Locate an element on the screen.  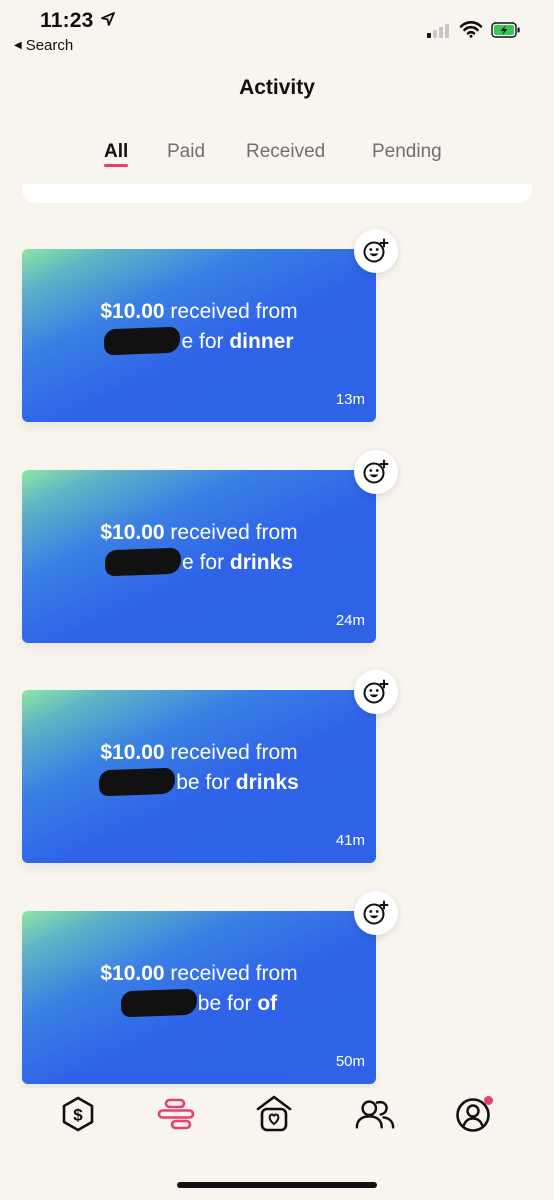
nav-profile-button is located at coordinates (474, 1114).